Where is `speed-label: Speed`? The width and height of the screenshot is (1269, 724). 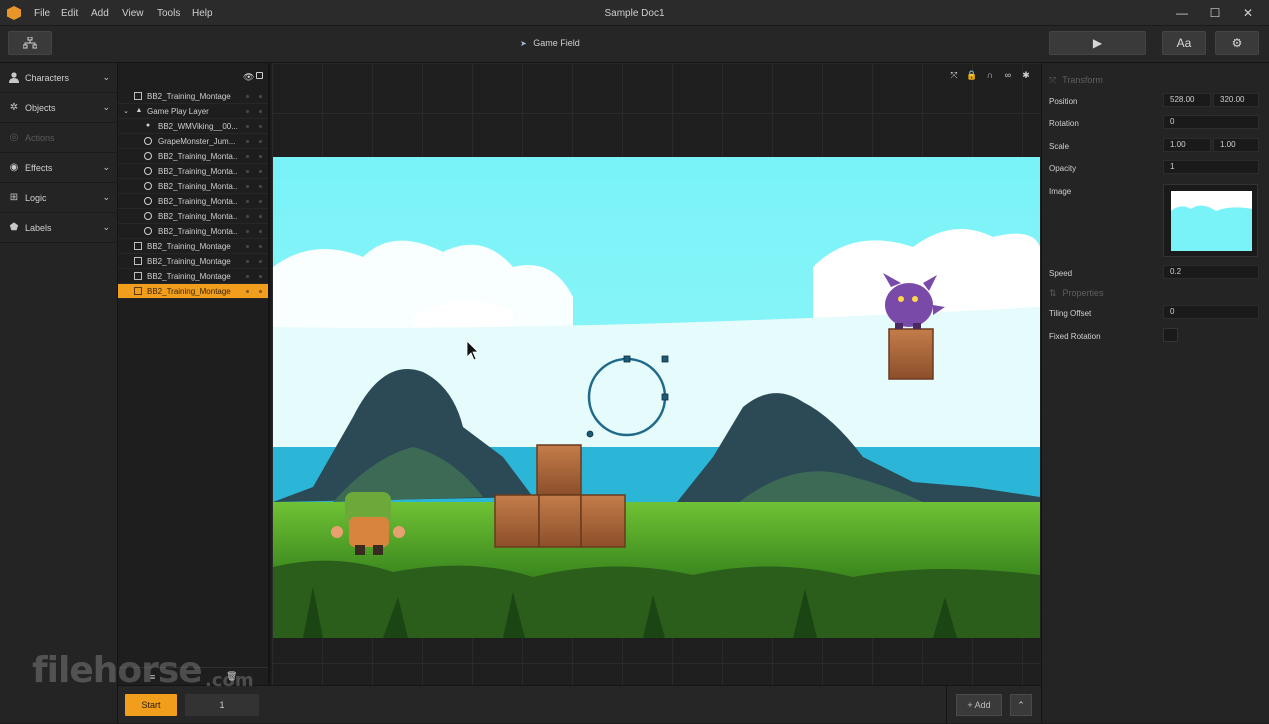 speed-label: Speed is located at coordinates (1061, 273).